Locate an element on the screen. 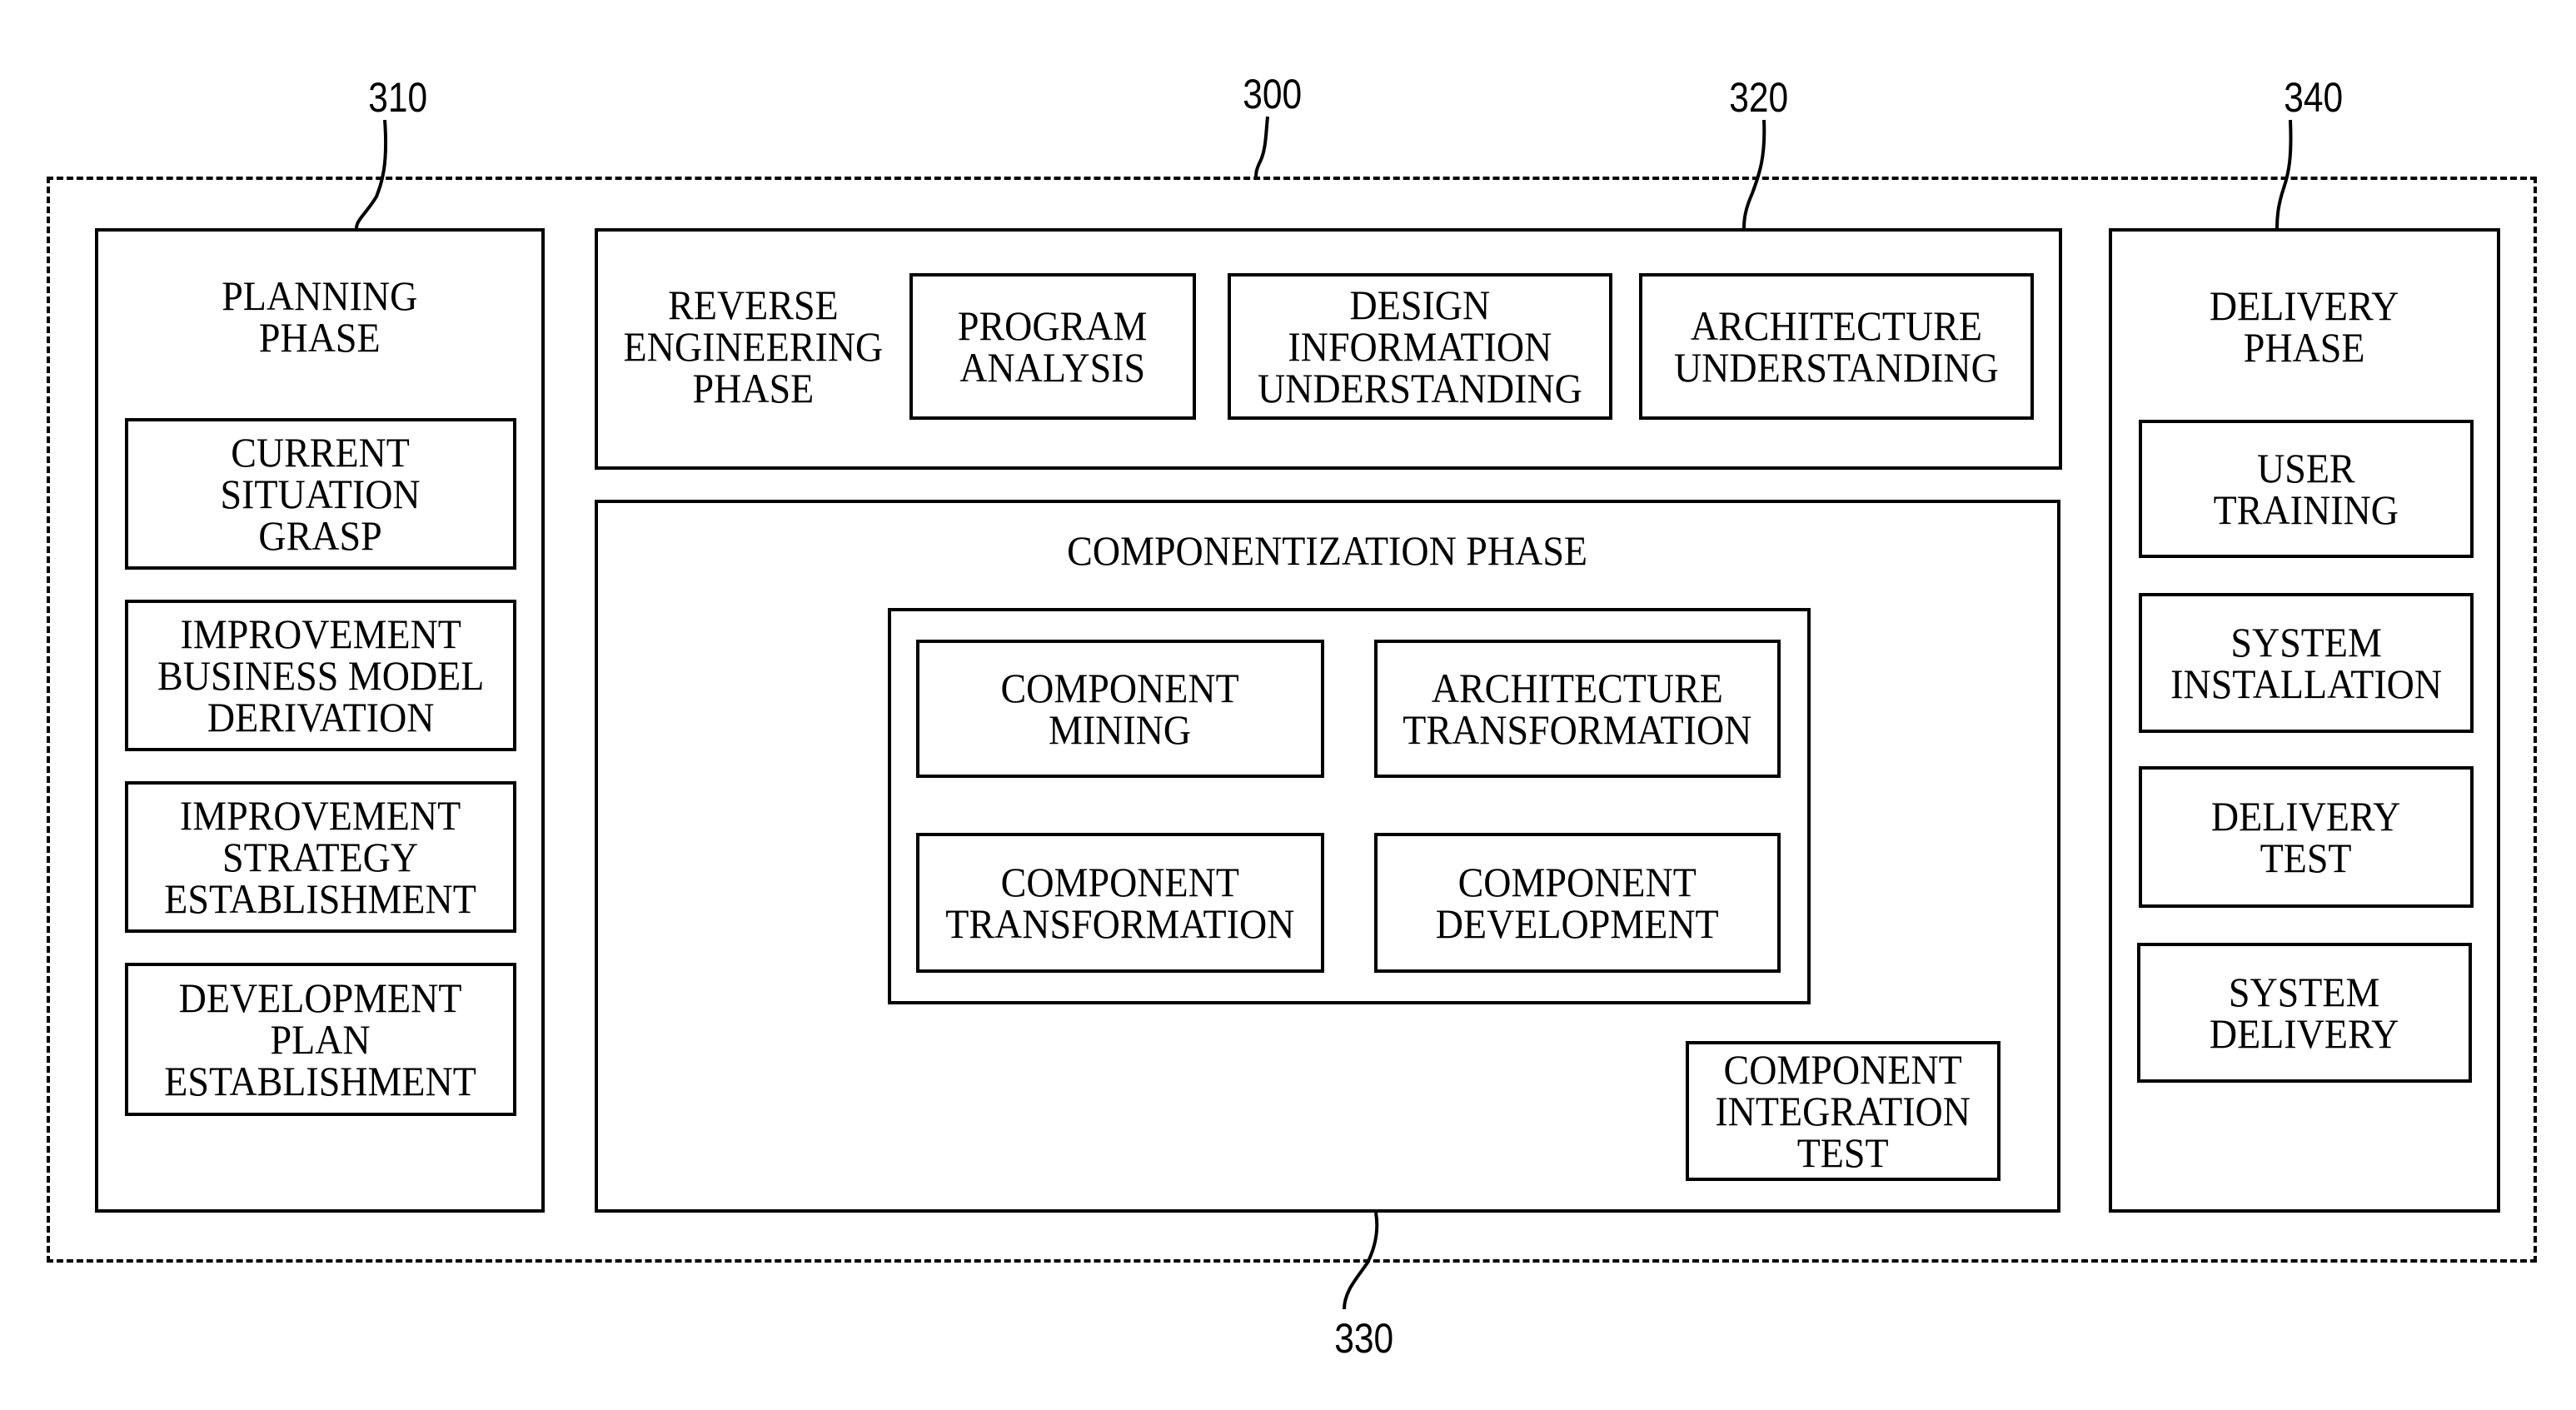 Image resolution: width=2576 pixels, height=1410 pixels. component-step-component-mining: COMPONENT MINING is located at coordinates (1120, 709).